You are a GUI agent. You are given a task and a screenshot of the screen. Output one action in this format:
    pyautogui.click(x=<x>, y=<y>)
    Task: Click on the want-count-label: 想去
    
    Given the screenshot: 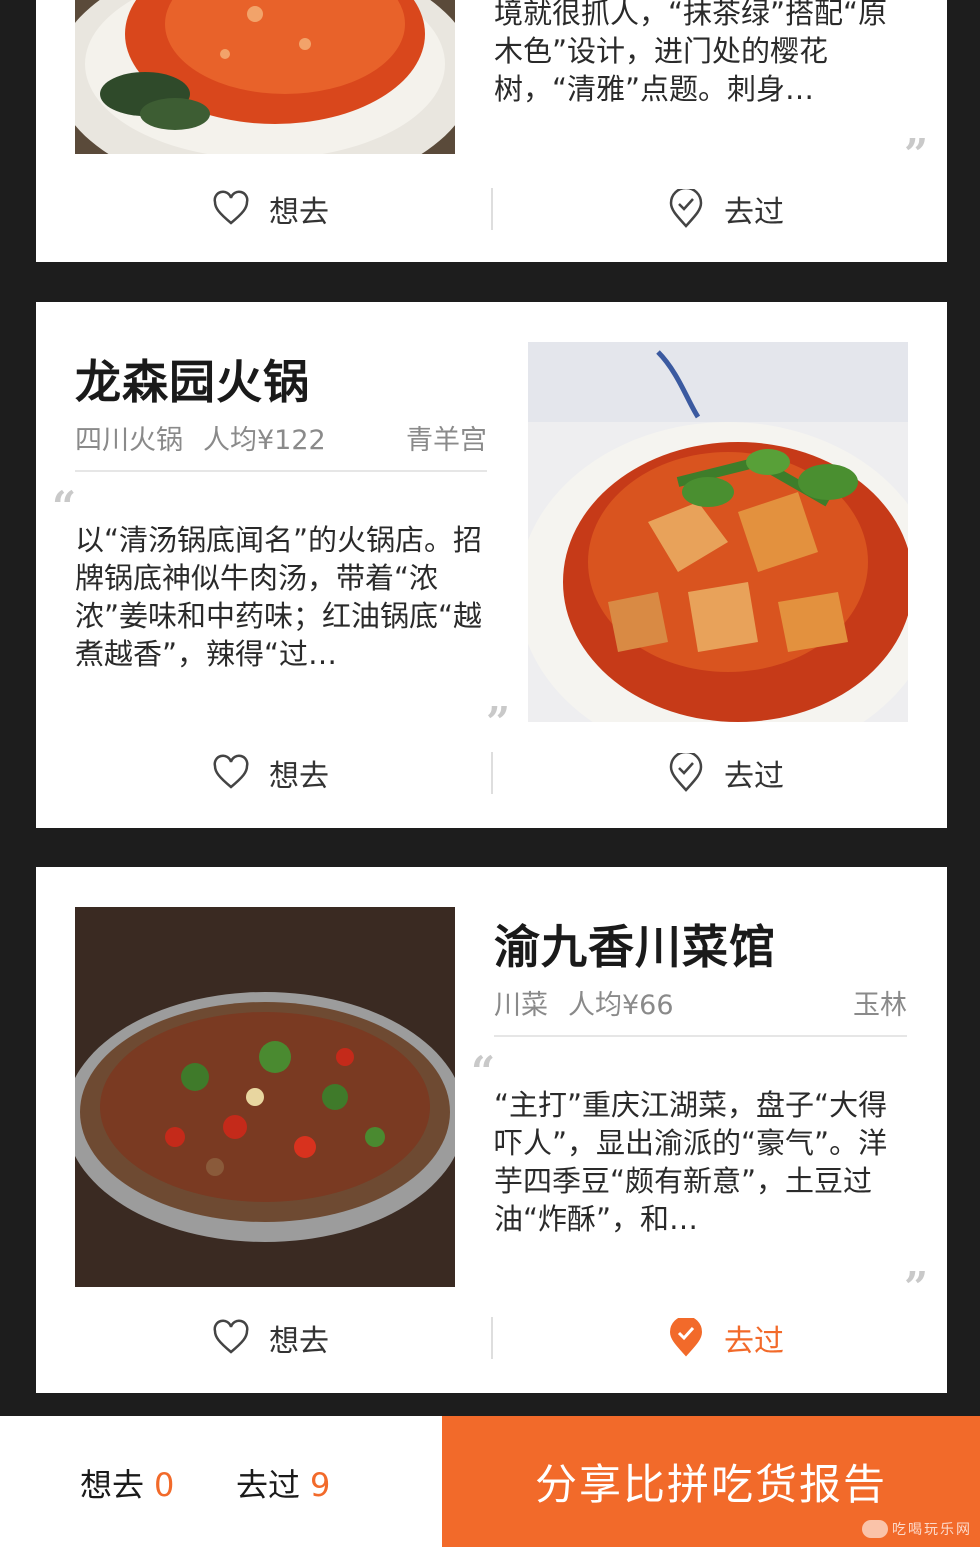 What is the action you would take?
    pyautogui.click(x=112, y=1485)
    